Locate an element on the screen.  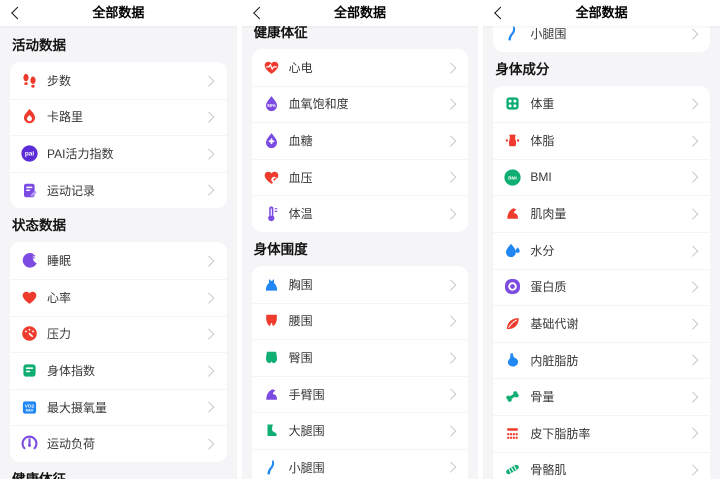
skeletal-muscle-icon is located at coordinates (512, 469).